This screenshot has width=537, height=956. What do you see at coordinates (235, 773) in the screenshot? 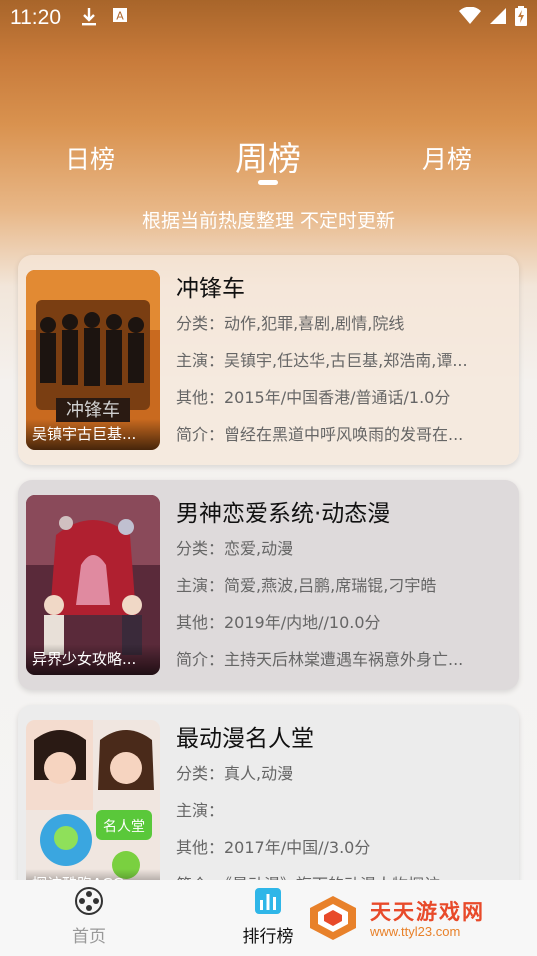
I see `card-category: 分类：真人,动漫` at bounding box center [235, 773].